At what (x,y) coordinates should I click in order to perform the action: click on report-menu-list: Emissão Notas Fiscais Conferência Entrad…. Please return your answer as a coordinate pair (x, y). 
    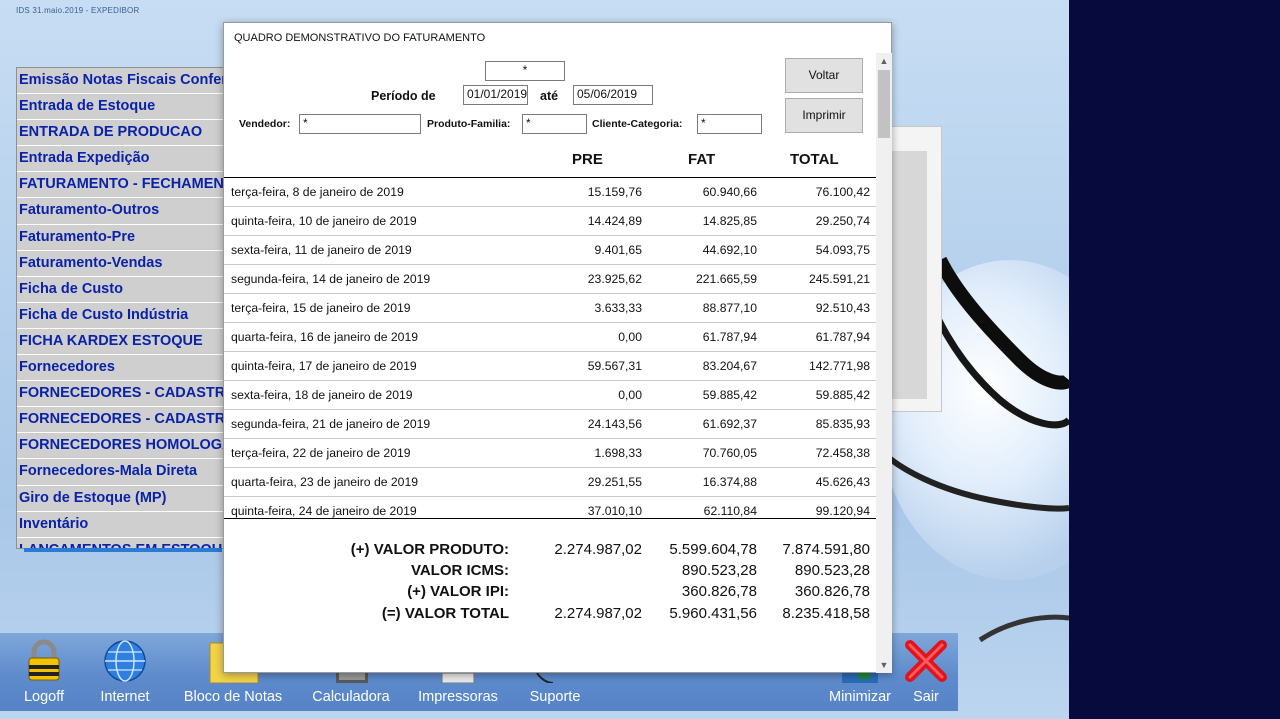
    Looking at the image, I should click on (119, 308).